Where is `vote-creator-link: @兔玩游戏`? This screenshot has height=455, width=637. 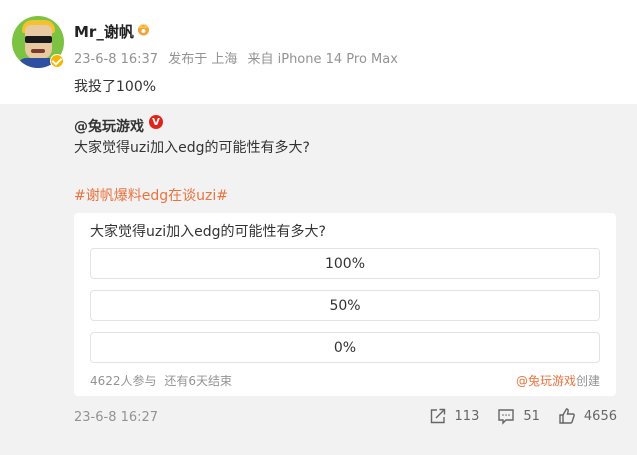 vote-creator-link: @兔玩游戏 is located at coordinates (546, 381).